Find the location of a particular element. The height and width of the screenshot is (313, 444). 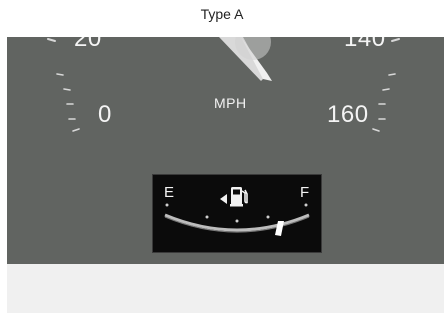

speed-label-20: 20 is located at coordinates (88, 44).